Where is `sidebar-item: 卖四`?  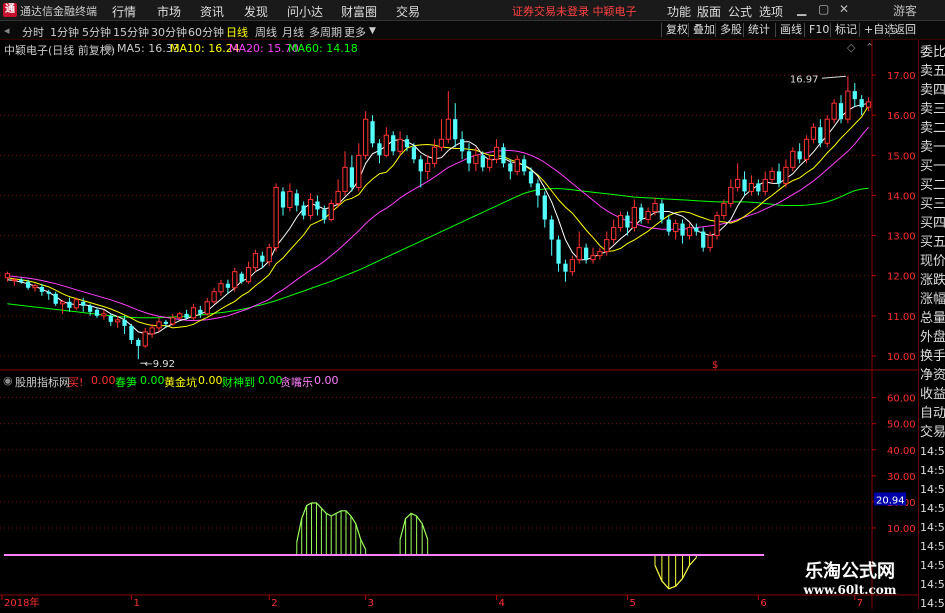 sidebar-item: 卖四 is located at coordinates (932, 90).